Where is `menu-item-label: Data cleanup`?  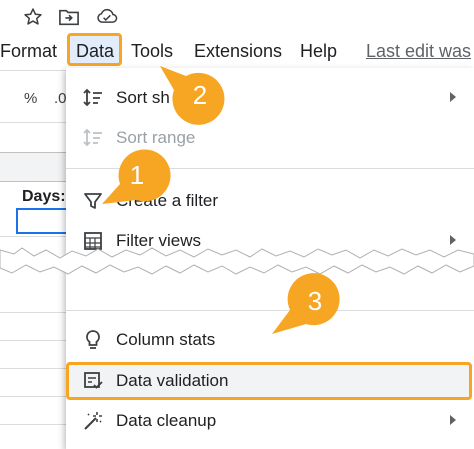 menu-item-label: Data cleanup is located at coordinates (166, 420).